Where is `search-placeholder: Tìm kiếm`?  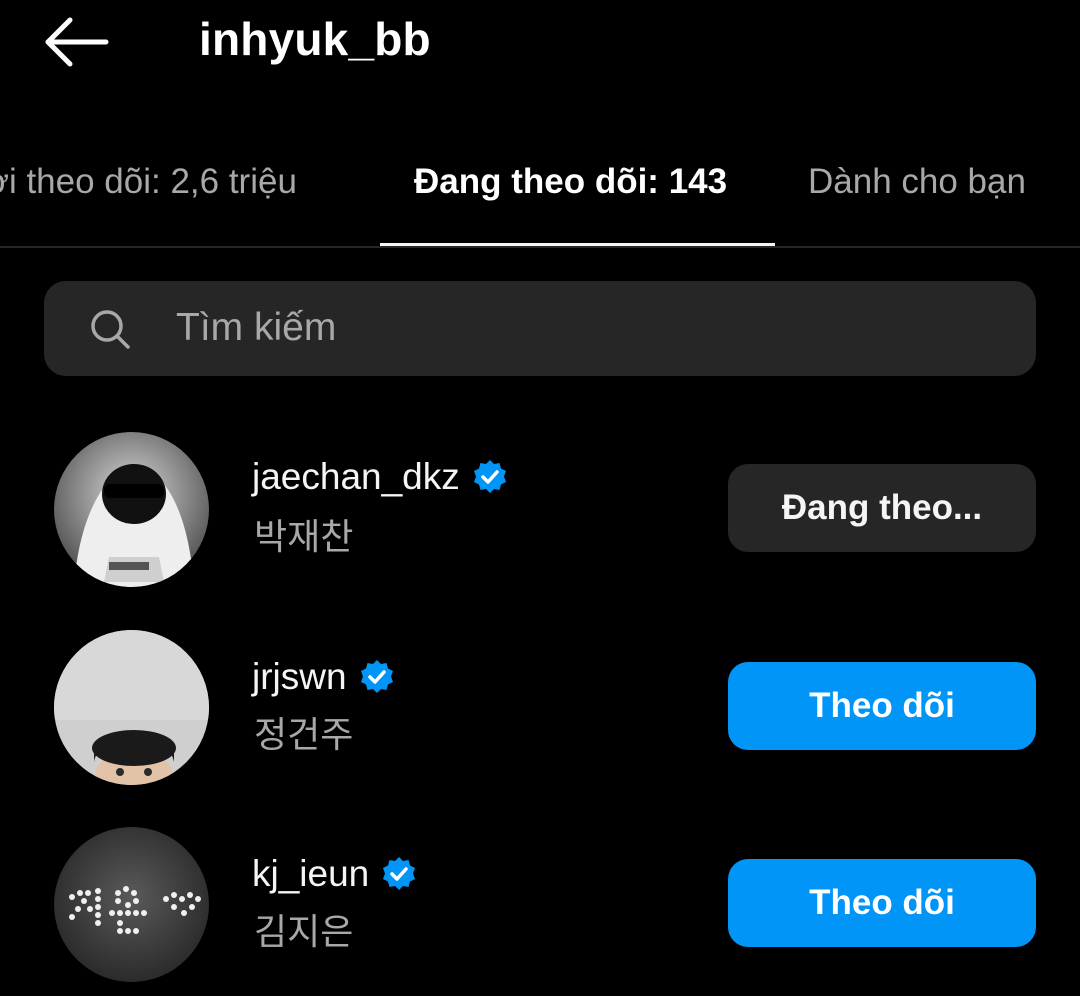 search-placeholder: Tìm kiếm is located at coordinates (256, 327).